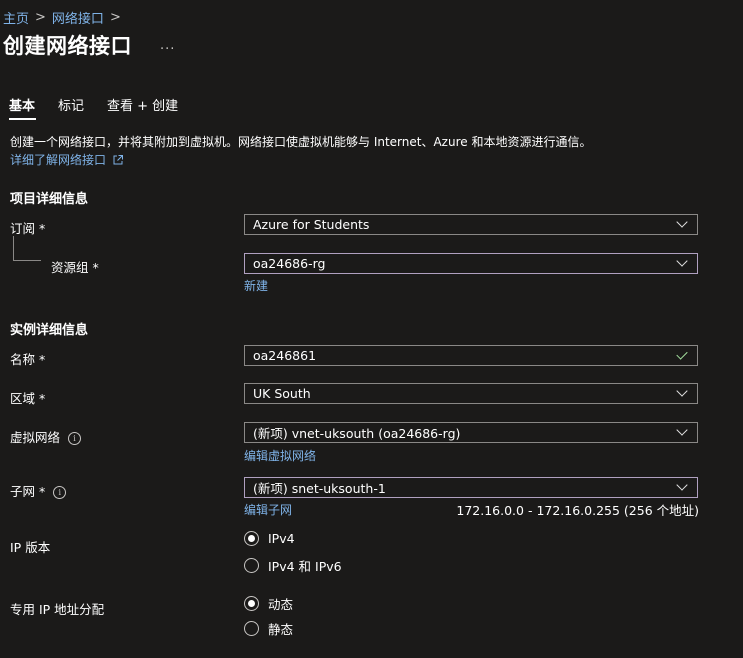 The width and height of the screenshot is (743, 658). I want to click on radio-dynamic: 动态, so click(268, 603).